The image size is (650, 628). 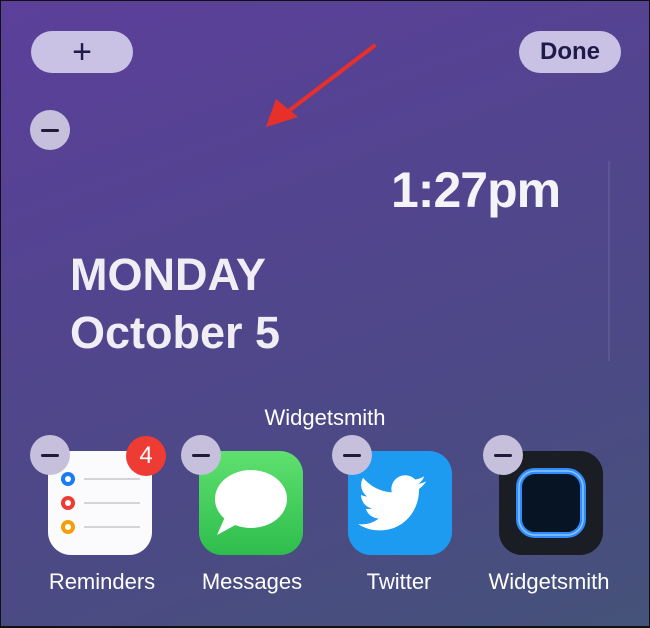 What do you see at coordinates (325, 417) in the screenshot?
I see `widget-name-label: Widgetsmith` at bounding box center [325, 417].